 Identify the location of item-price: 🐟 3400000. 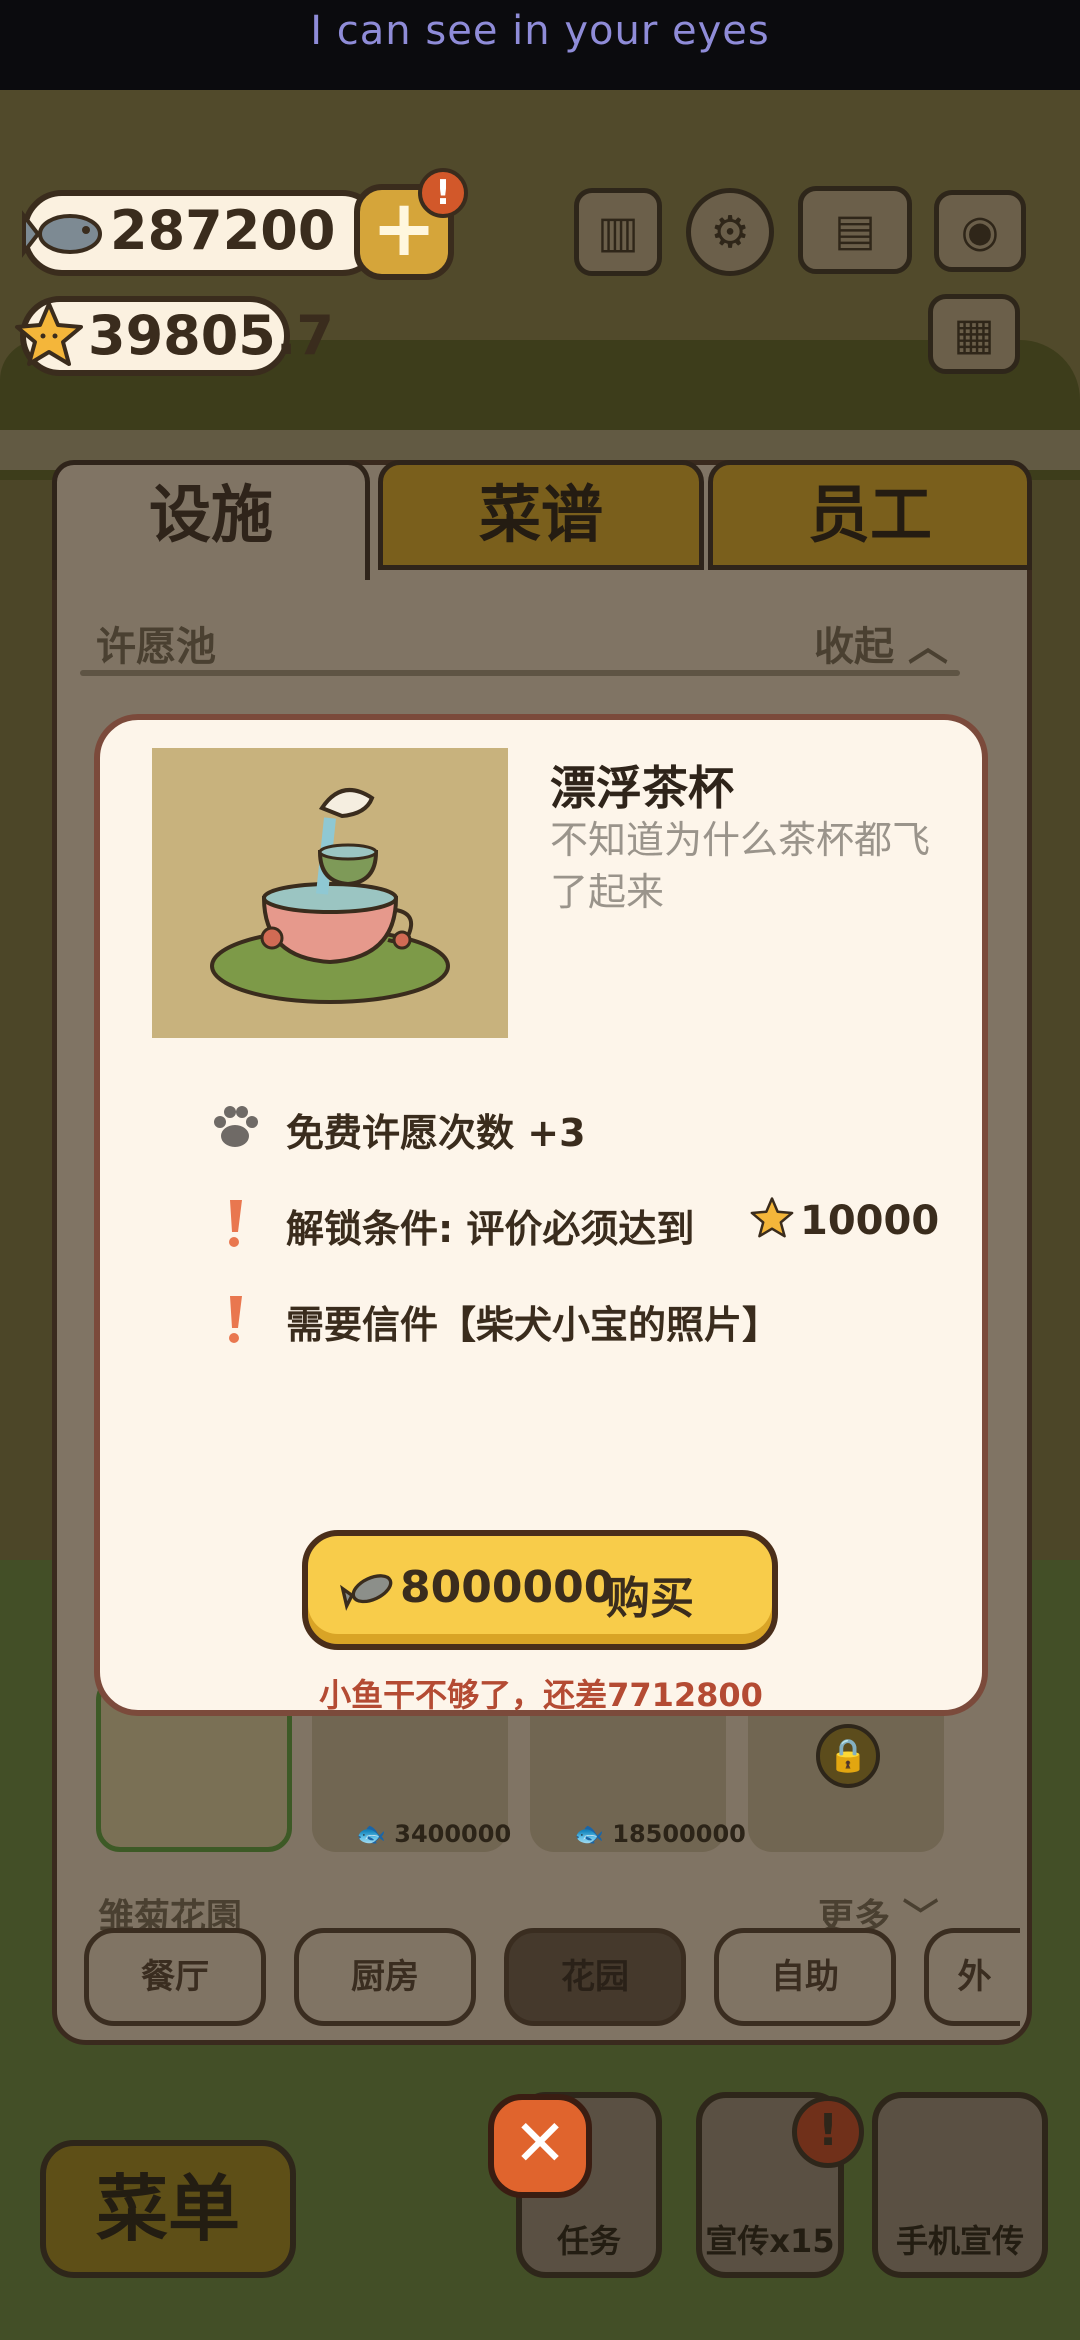
(434, 1834).